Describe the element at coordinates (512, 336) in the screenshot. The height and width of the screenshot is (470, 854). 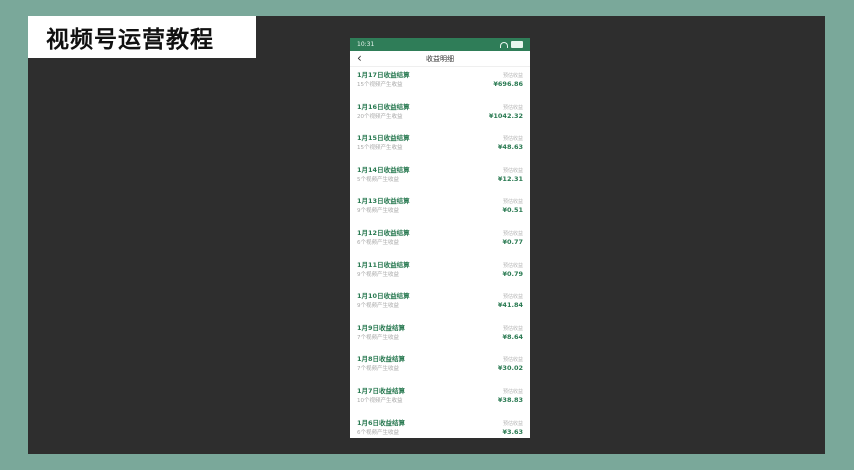
I see `row-amount: ¥8.64` at that location.